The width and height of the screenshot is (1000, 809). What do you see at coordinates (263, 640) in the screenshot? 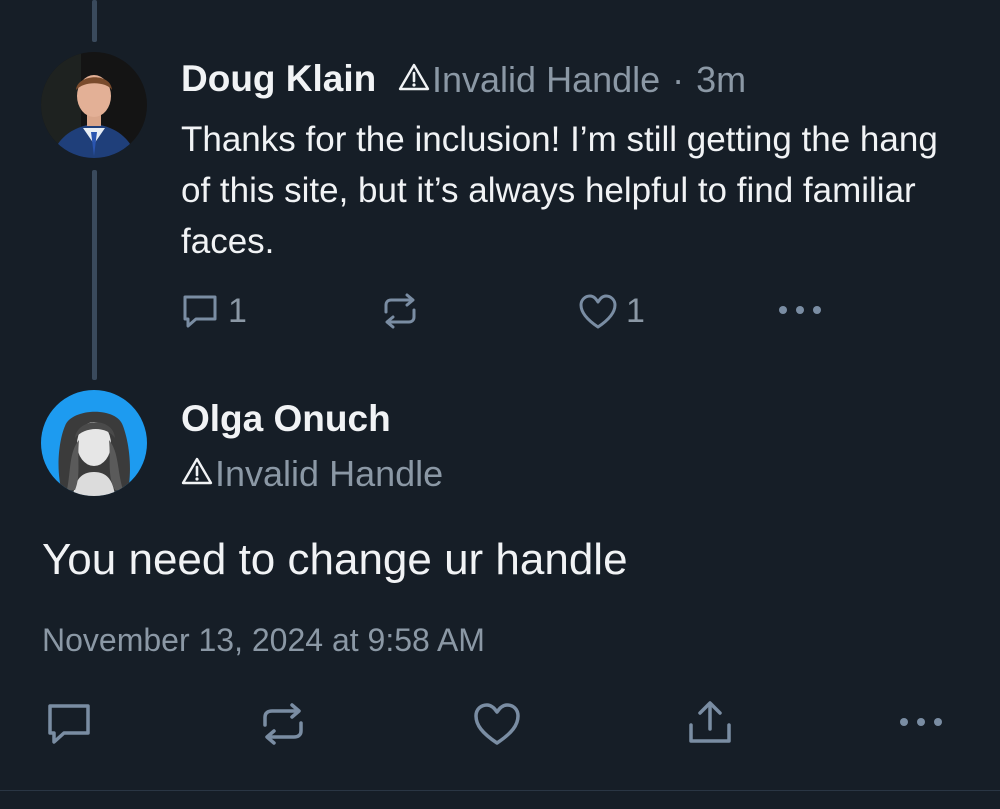
I see `post-timestamp: November 13, 2024 at 9:58 AM` at bounding box center [263, 640].